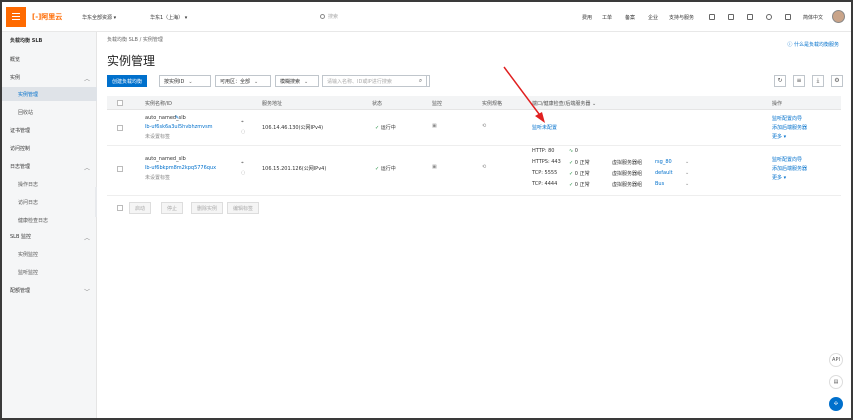  I want to click on api-button: API, so click(836, 360).